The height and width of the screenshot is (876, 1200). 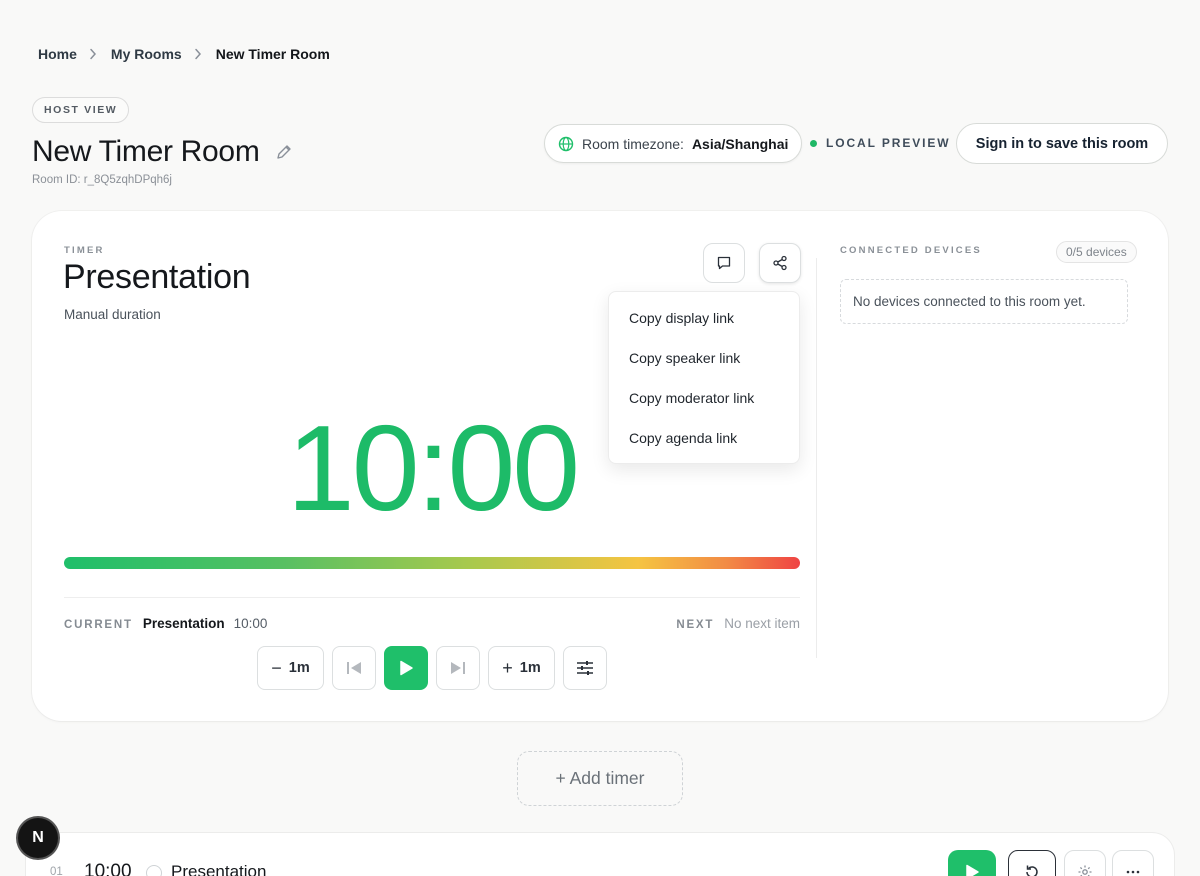 What do you see at coordinates (108, 868) in the screenshot?
I see `list-item-time: 10:00` at bounding box center [108, 868].